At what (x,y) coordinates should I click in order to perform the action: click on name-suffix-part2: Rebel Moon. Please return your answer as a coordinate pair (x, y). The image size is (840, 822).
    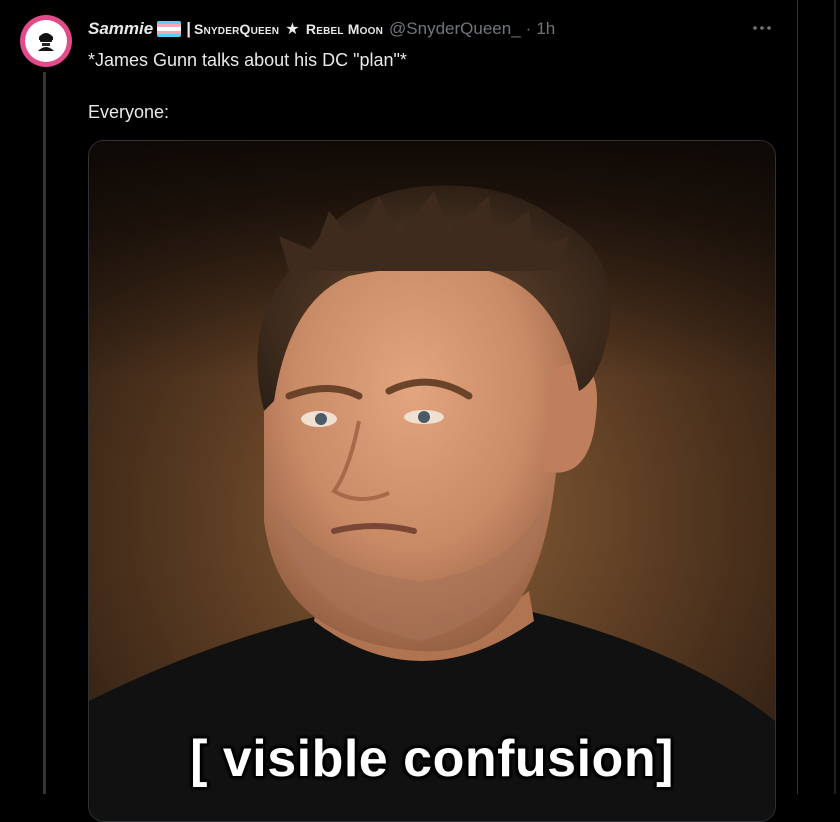
    Looking at the image, I should click on (344, 29).